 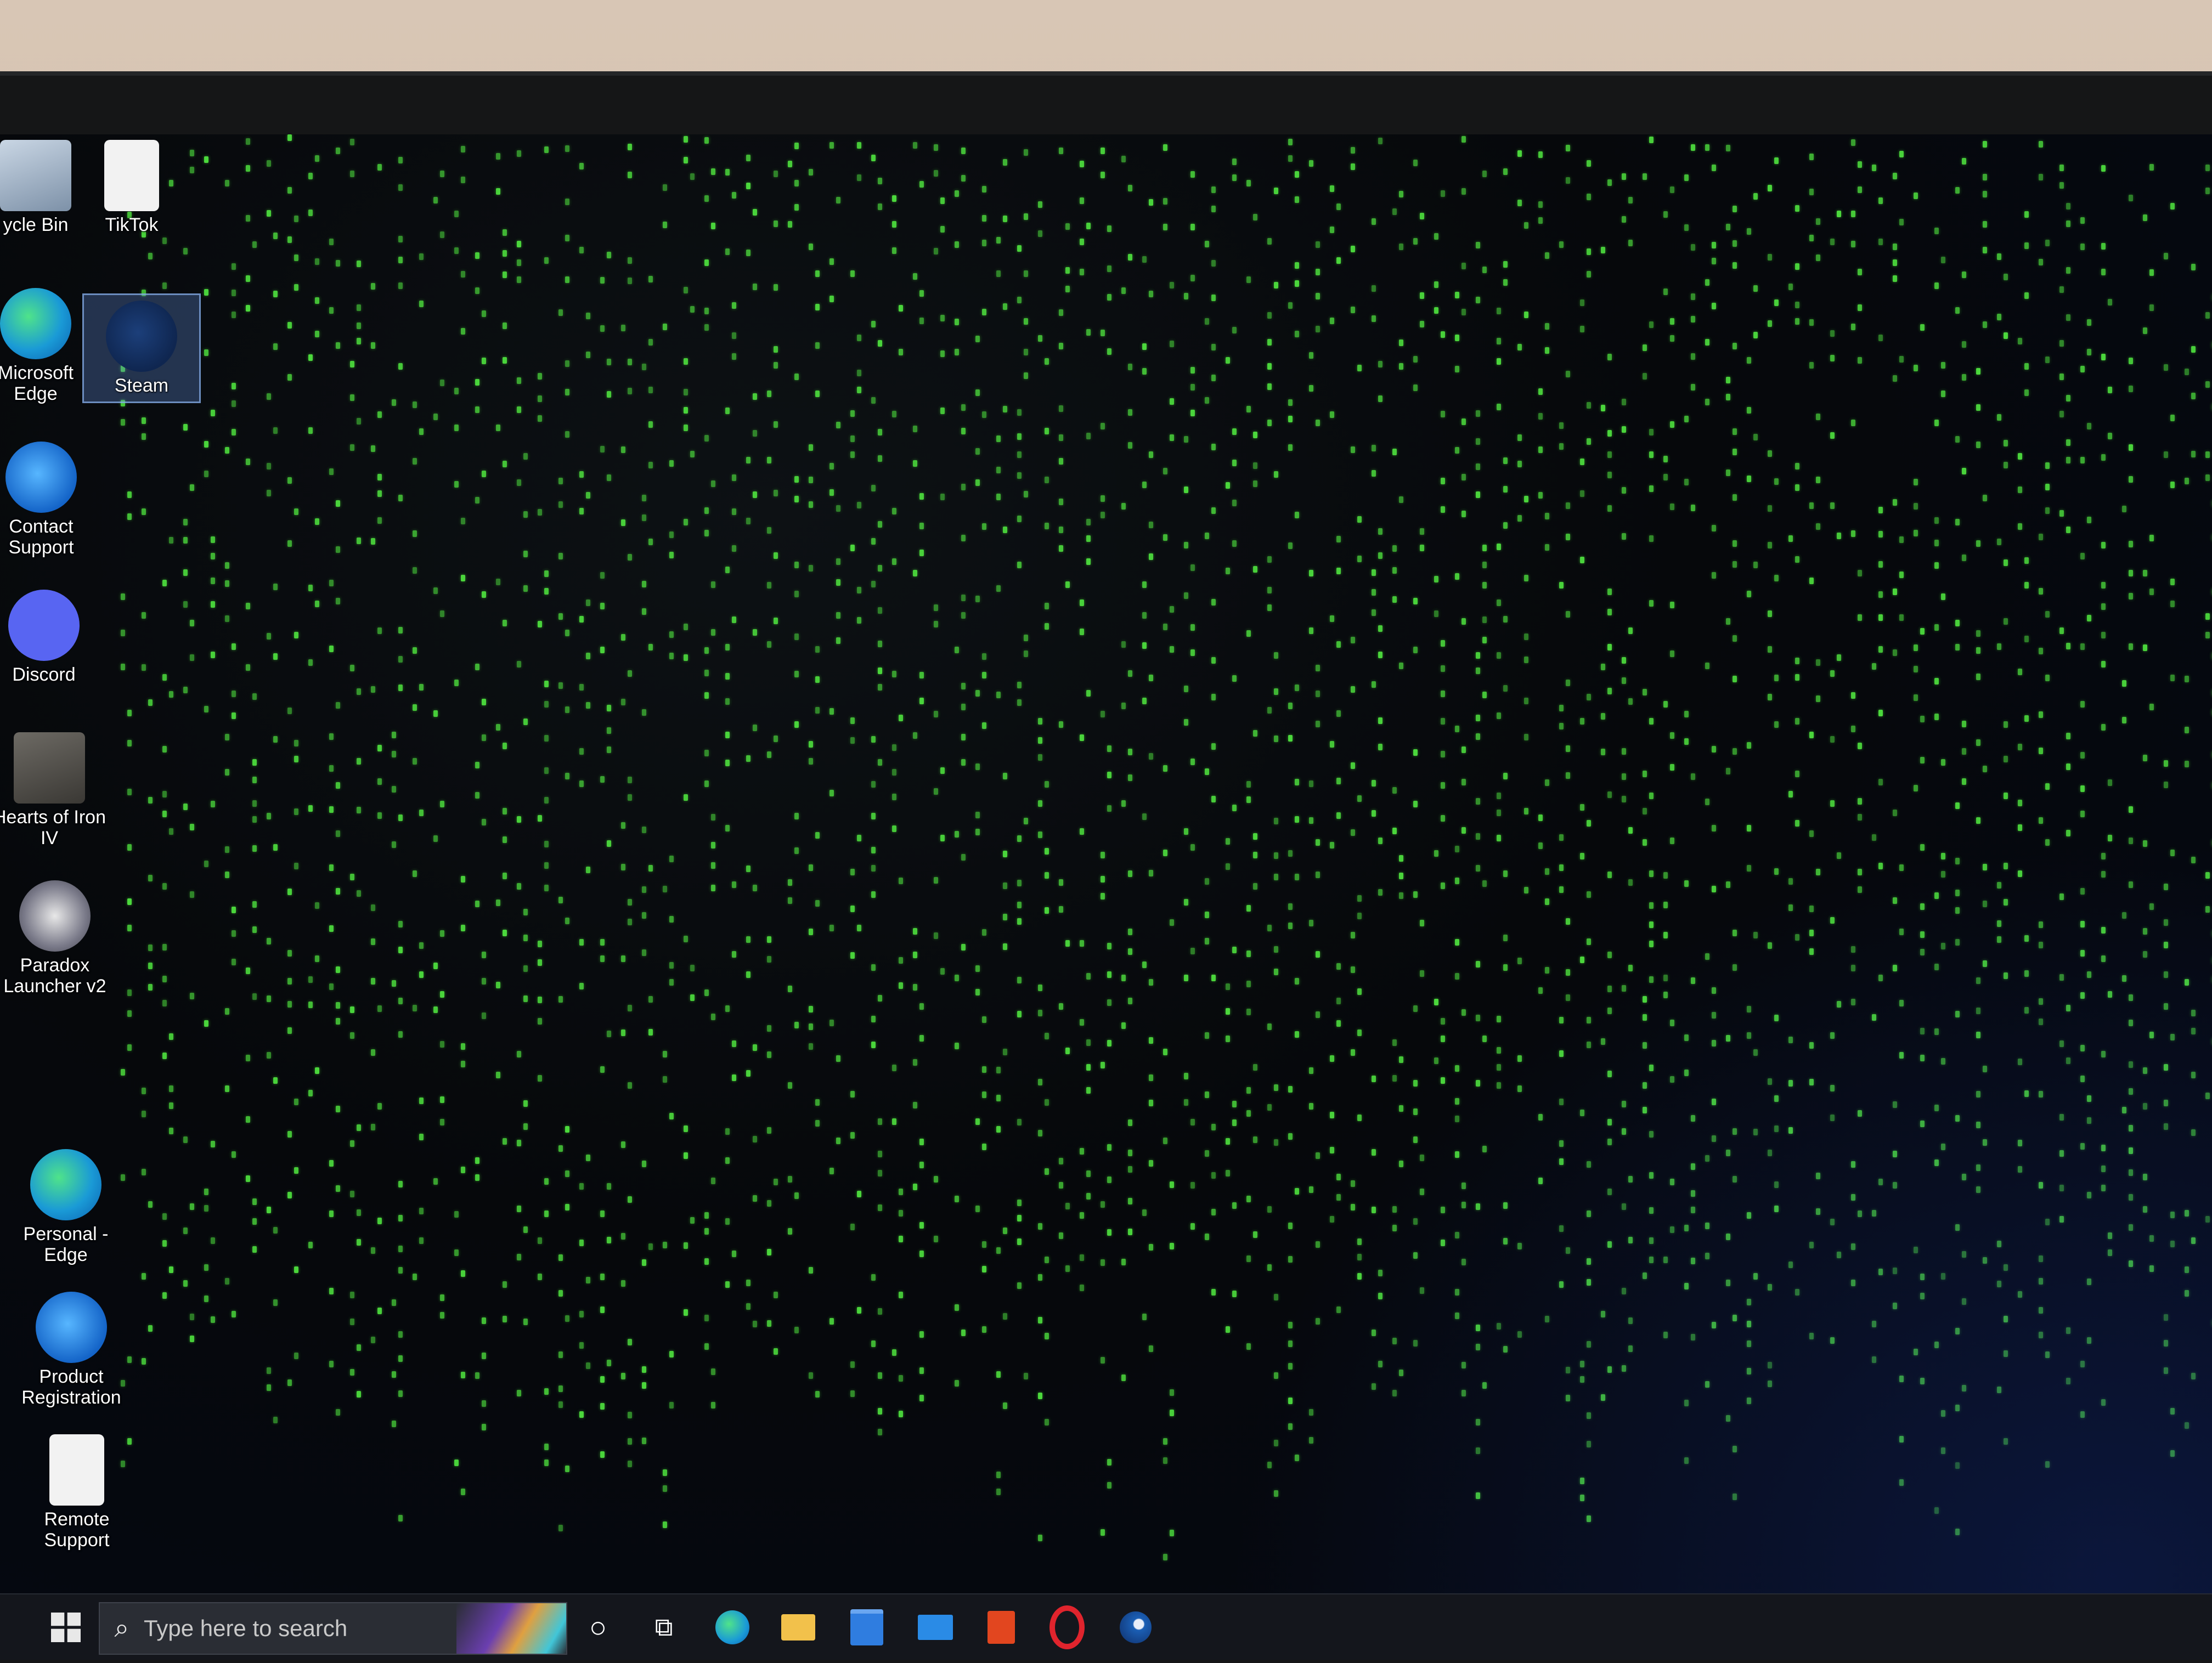 What do you see at coordinates (131, 187) in the screenshot?
I see `desktop-icon-tiktok: TikTok` at bounding box center [131, 187].